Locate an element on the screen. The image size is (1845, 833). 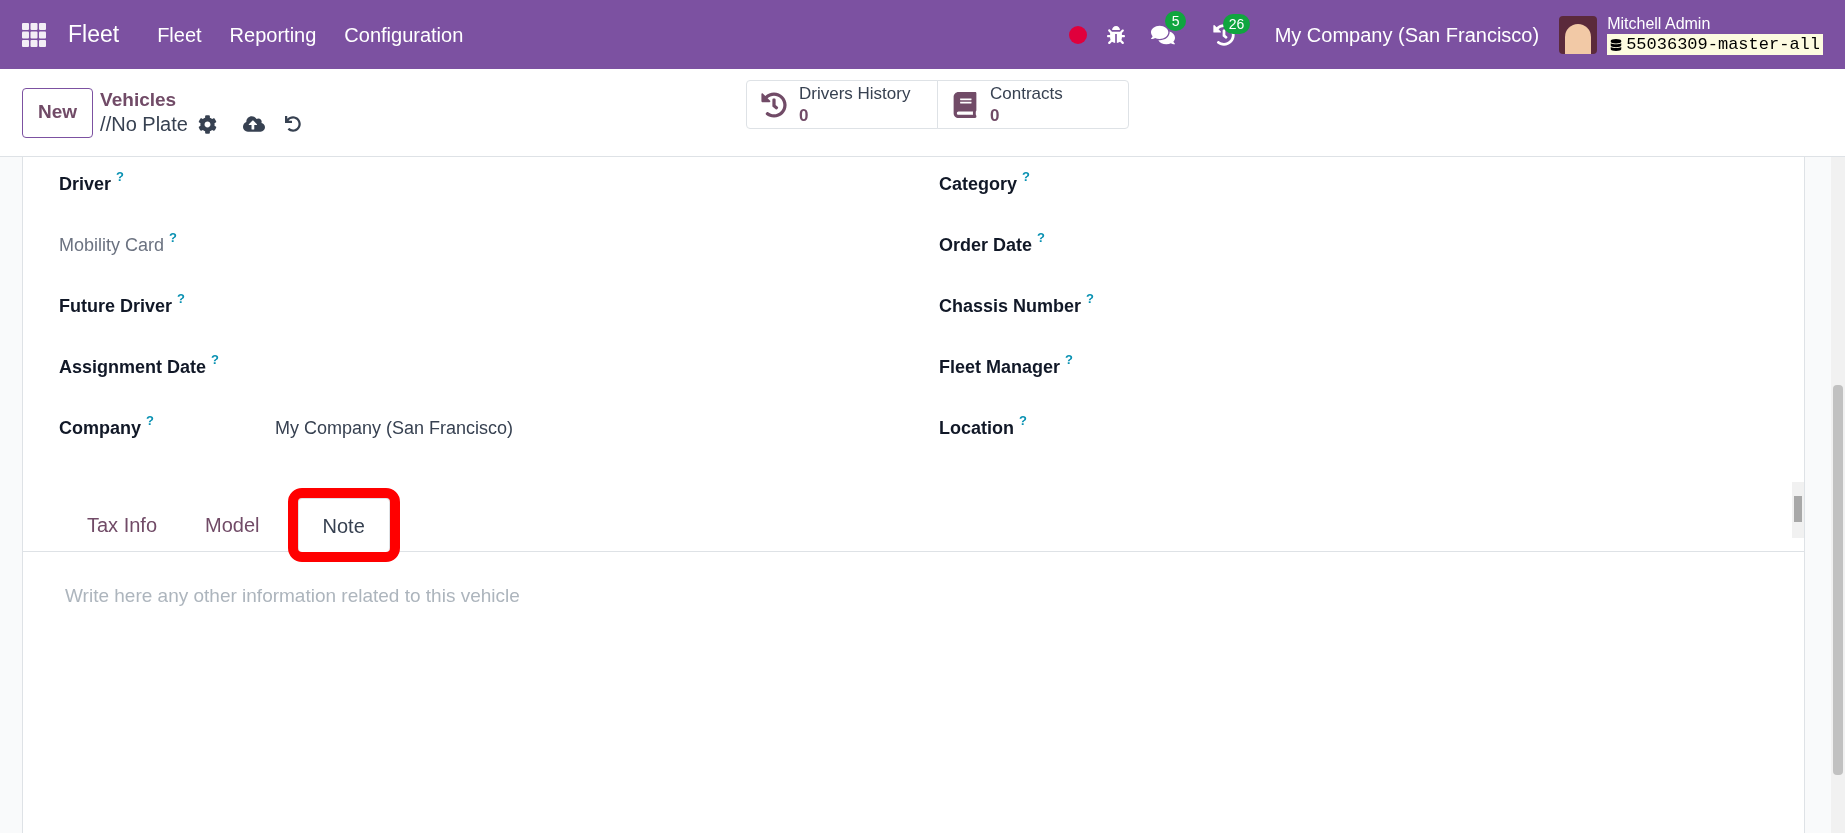
notebook-tab: Tax Info is located at coordinates (122, 525).